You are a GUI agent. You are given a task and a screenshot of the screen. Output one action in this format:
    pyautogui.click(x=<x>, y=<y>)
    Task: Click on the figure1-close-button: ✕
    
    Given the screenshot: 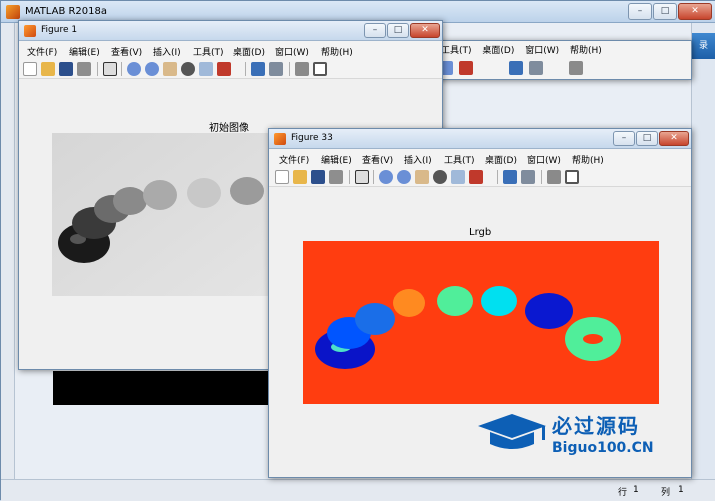 What is the action you would take?
    pyautogui.click(x=425, y=30)
    